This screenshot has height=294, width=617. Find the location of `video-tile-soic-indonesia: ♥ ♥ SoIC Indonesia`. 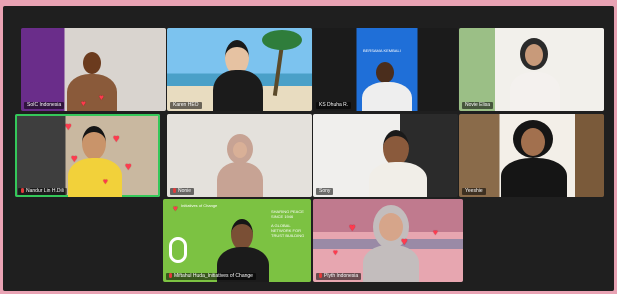

video-tile-soic-indonesia: ♥ ♥ SoIC Indonesia is located at coordinates (93, 69).